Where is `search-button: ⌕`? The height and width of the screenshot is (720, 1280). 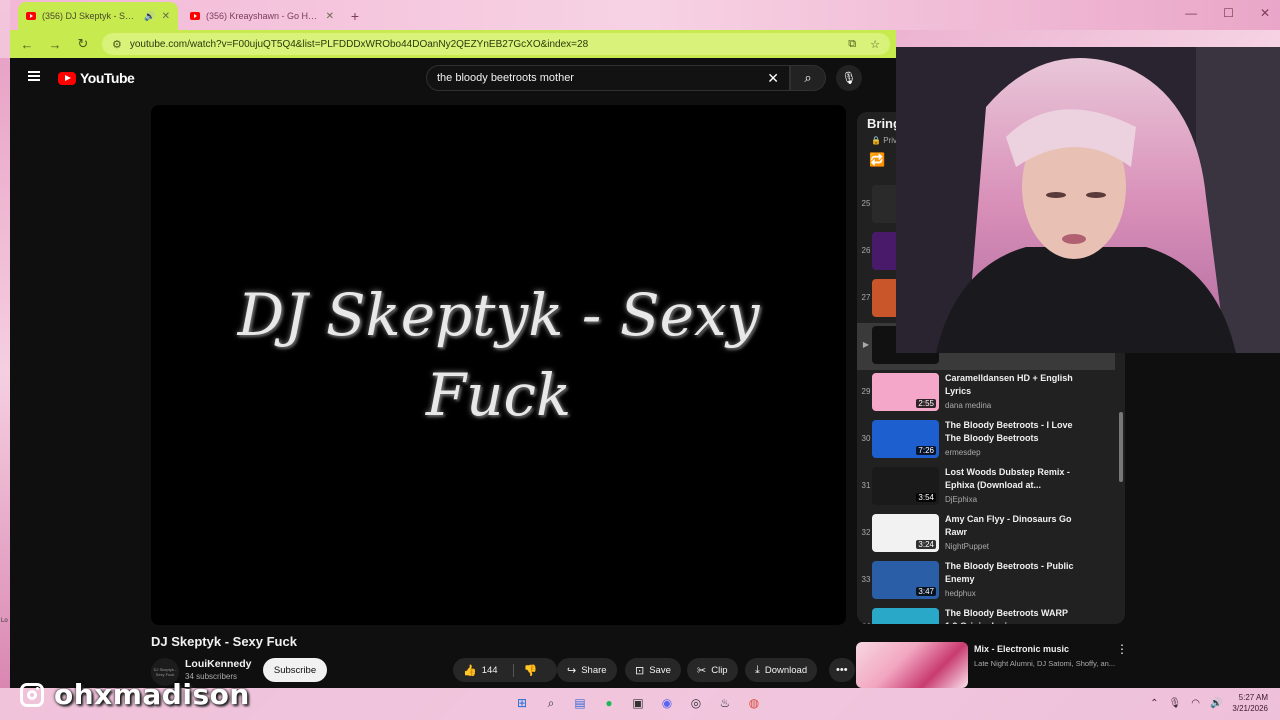
search-button: ⌕ is located at coordinates (808, 78).